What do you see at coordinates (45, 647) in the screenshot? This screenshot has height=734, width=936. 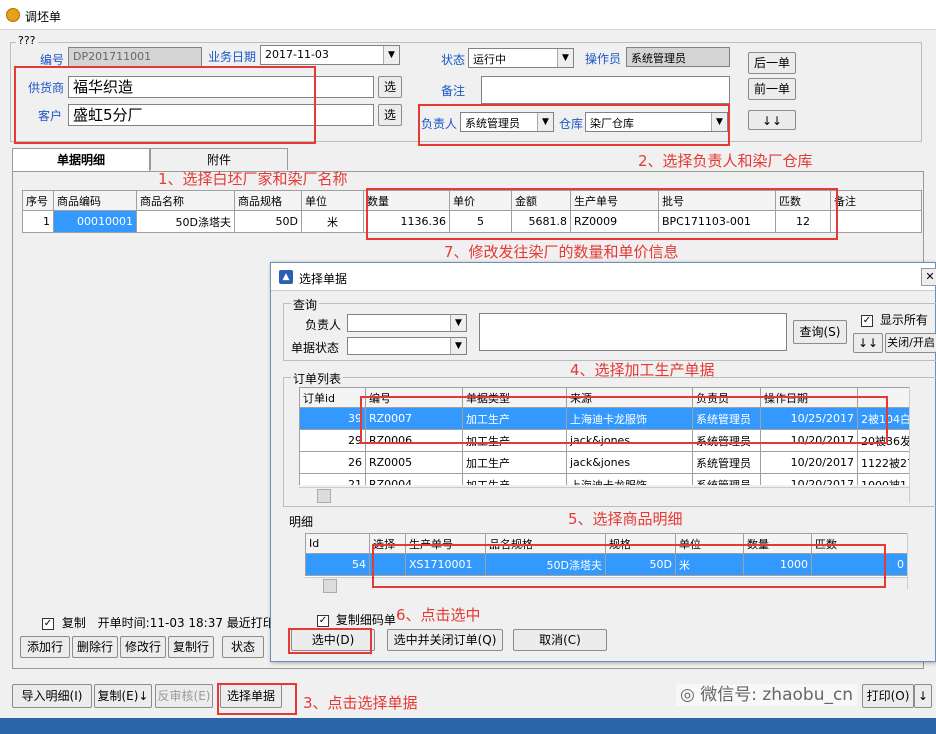 I see `add-row-button: 添加行` at bounding box center [45, 647].